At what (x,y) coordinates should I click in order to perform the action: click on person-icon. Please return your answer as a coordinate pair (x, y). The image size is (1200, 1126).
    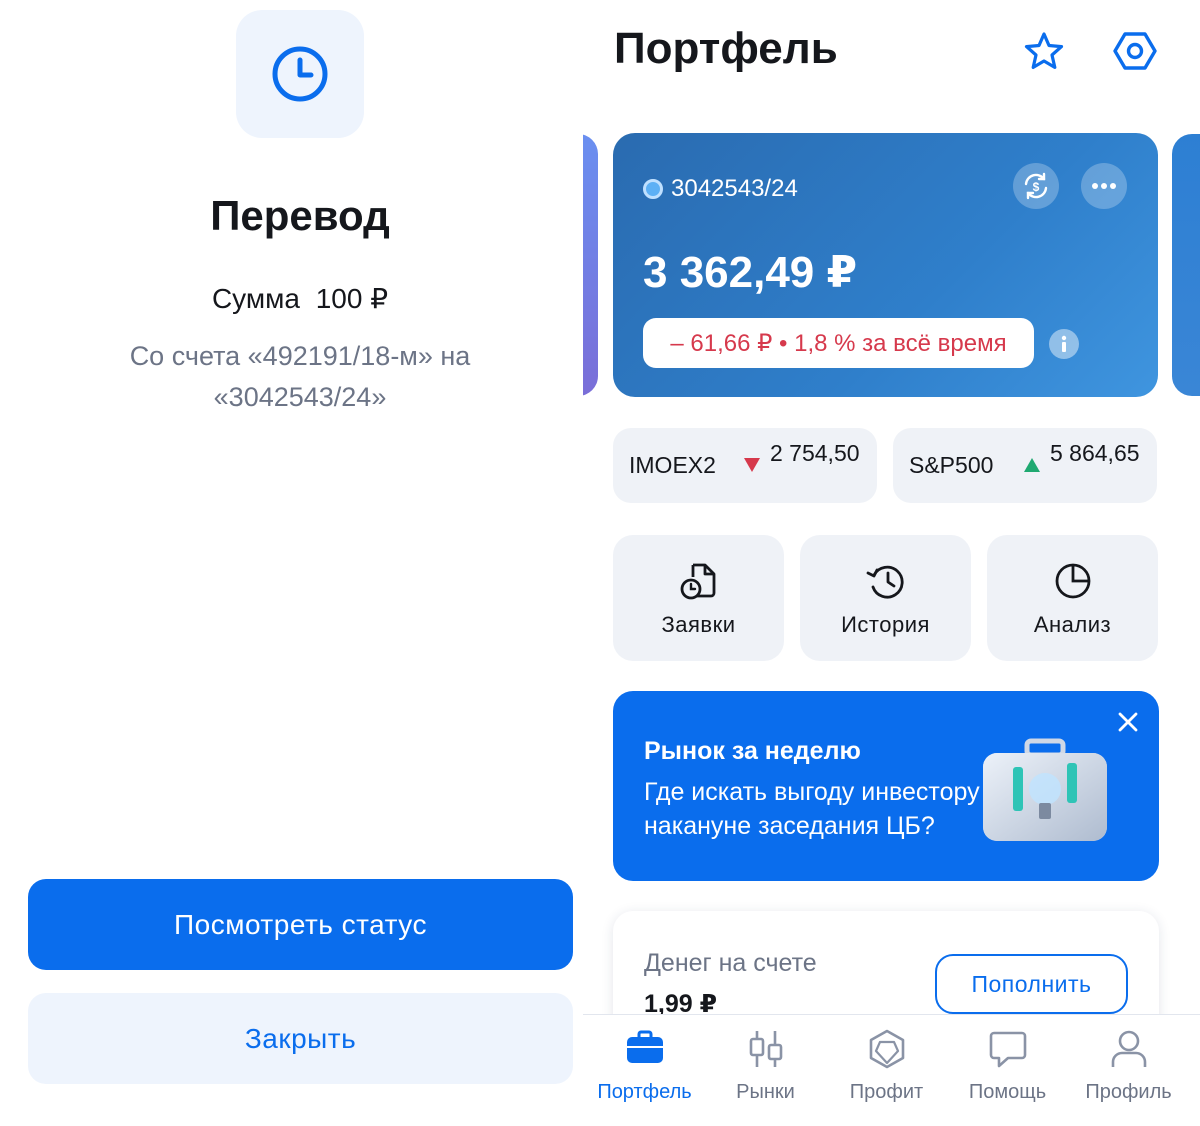
    Looking at the image, I should click on (1128, 1048).